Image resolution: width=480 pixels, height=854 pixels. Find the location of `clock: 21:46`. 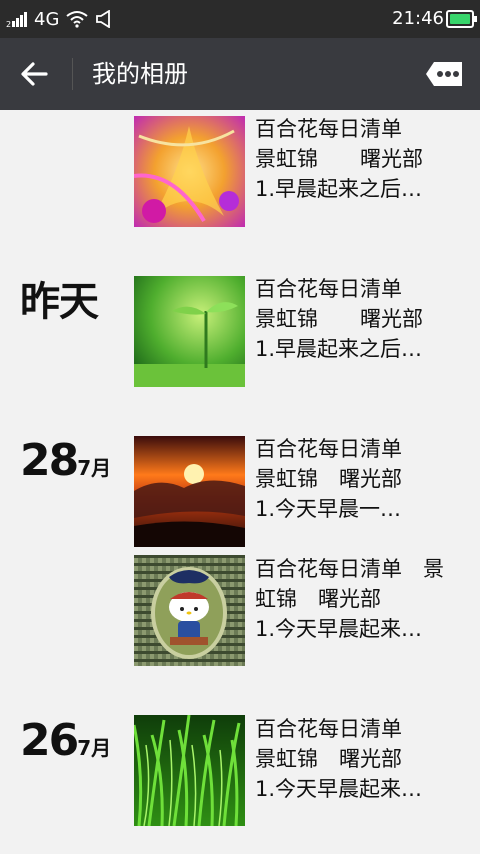

clock: 21:46 is located at coordinates (418, 18).